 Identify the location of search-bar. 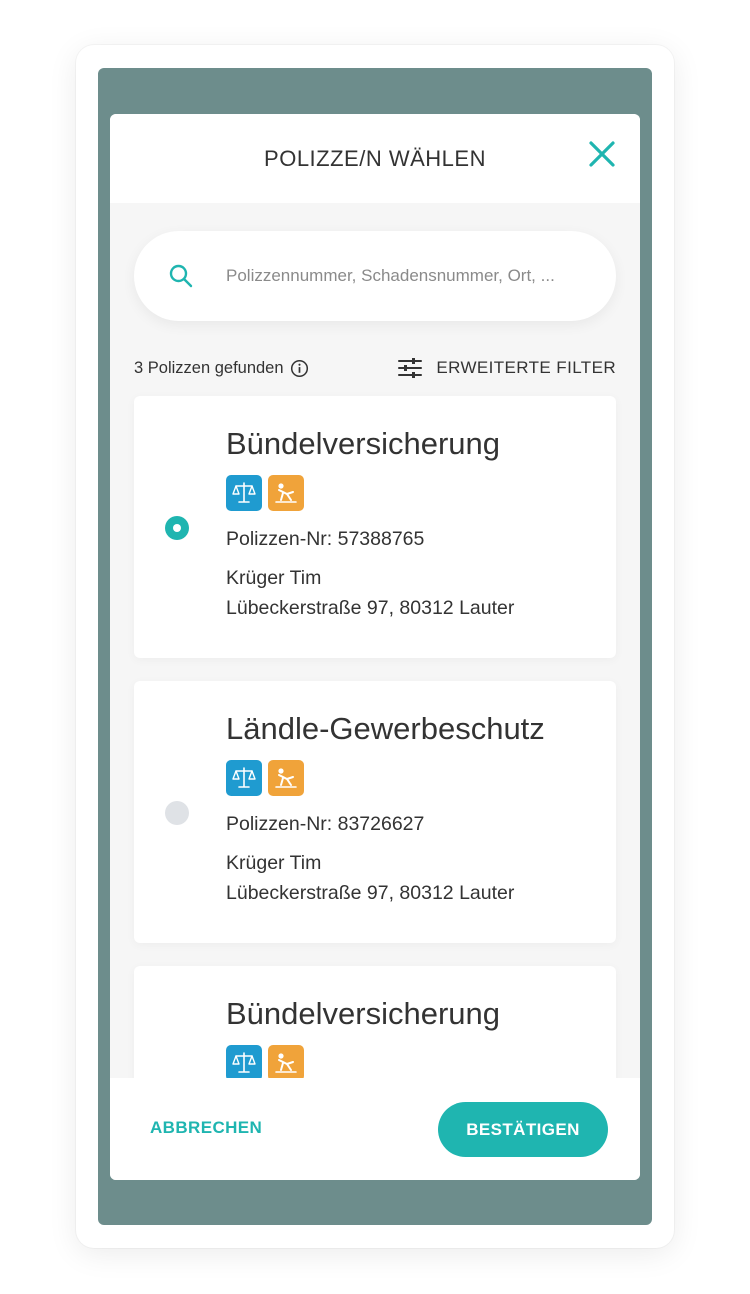
(375, 276).